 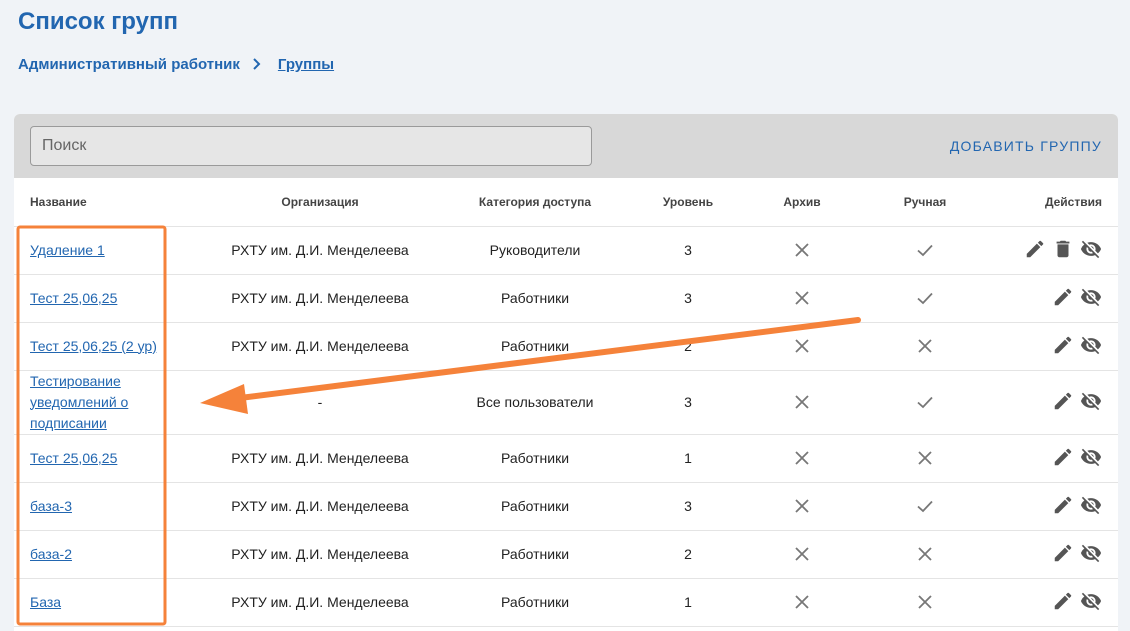 I want to click on column-header-category: Категория доступа, so click(x=535, y=202).